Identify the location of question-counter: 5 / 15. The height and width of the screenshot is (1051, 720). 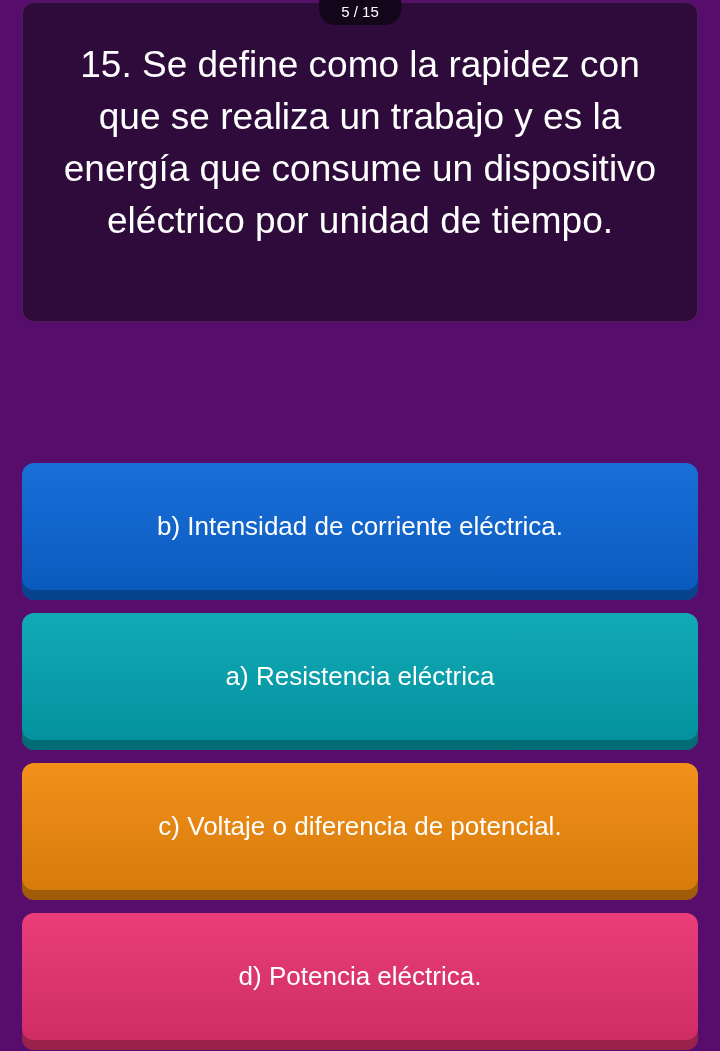
(360, 12).